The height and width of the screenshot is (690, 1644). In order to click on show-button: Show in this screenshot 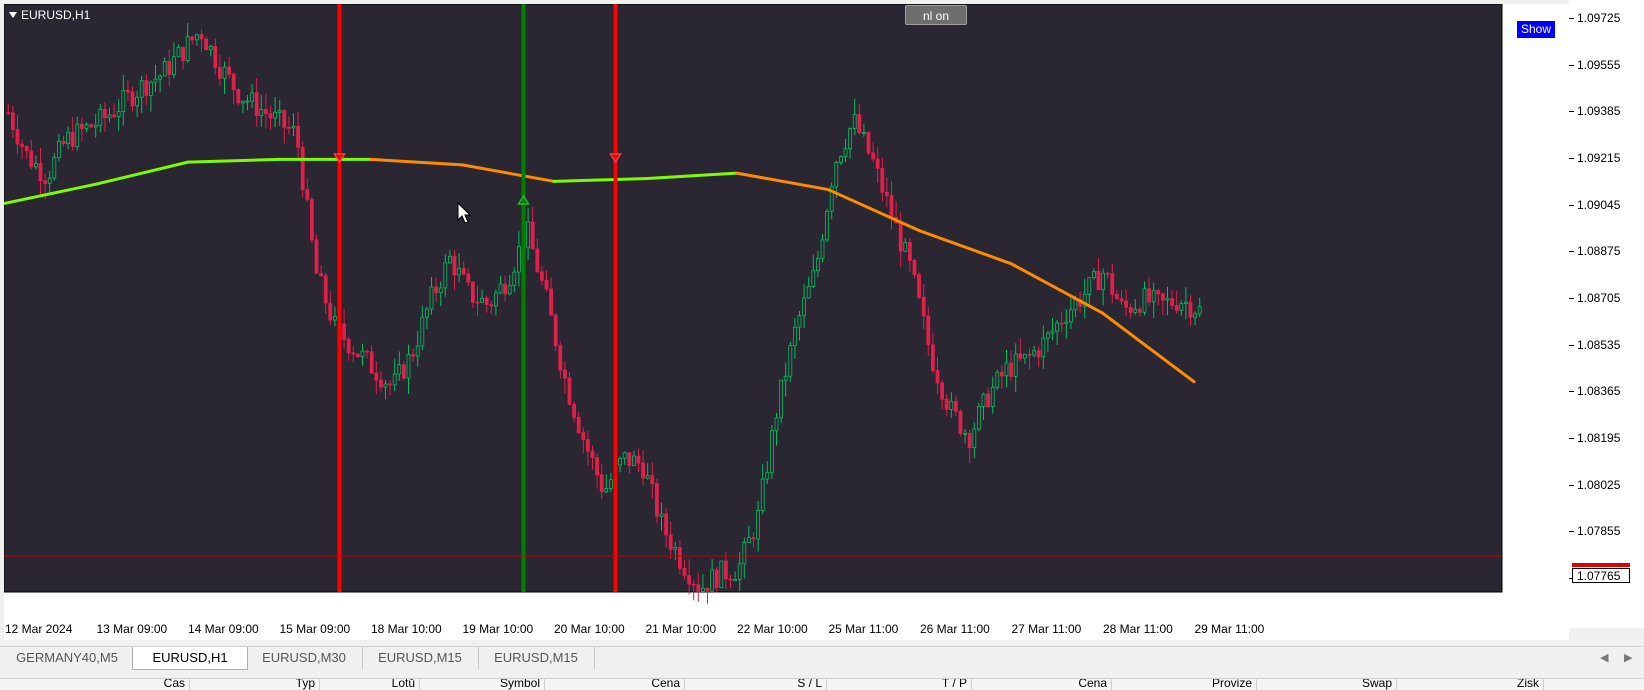, I will do `click(1536, 29)`.